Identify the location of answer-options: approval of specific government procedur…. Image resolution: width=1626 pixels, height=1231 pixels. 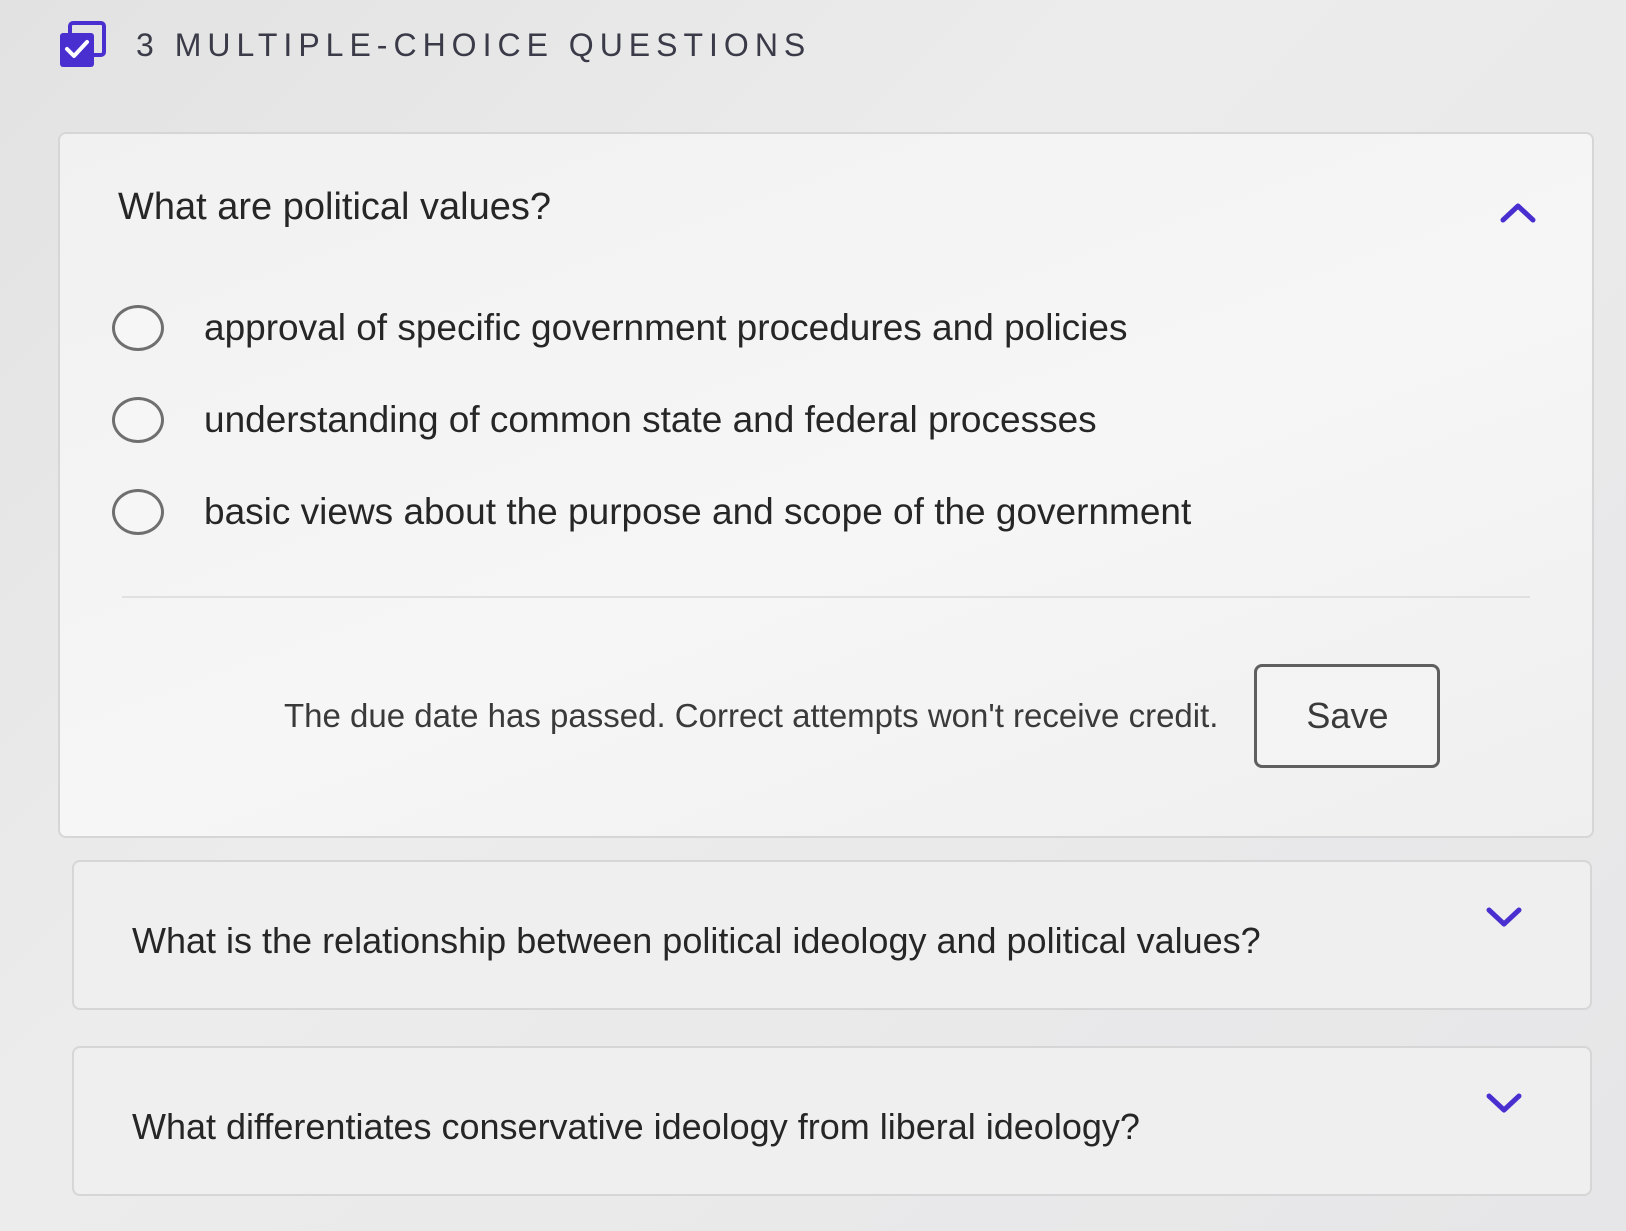
(651, 420).